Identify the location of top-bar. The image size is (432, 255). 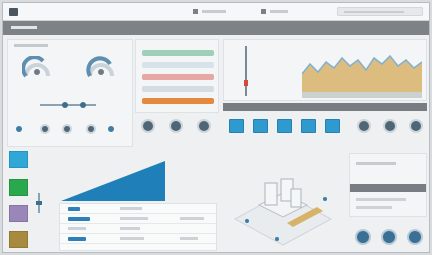
(216, 12).